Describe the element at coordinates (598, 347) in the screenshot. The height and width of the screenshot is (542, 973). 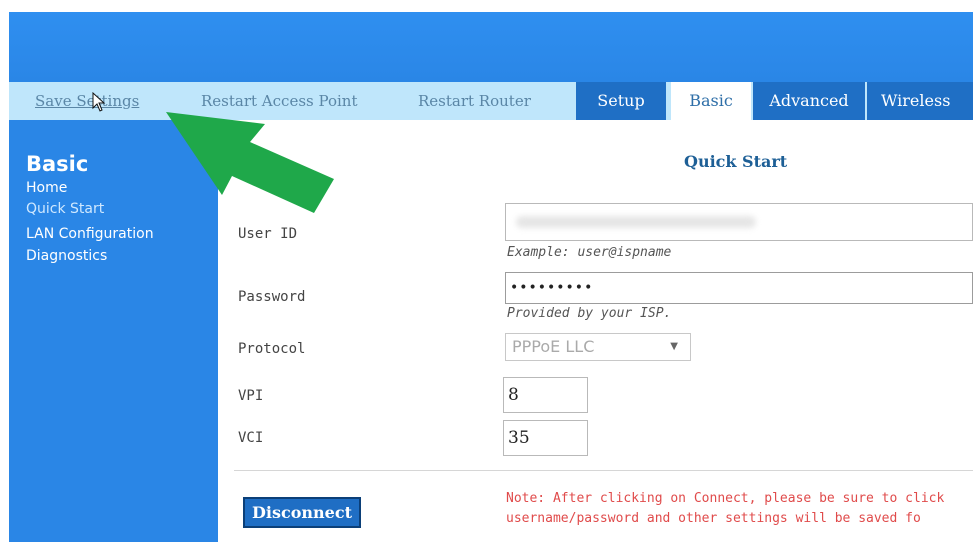
I see `protocol-select: PPPoE LLC ▼` at that location.